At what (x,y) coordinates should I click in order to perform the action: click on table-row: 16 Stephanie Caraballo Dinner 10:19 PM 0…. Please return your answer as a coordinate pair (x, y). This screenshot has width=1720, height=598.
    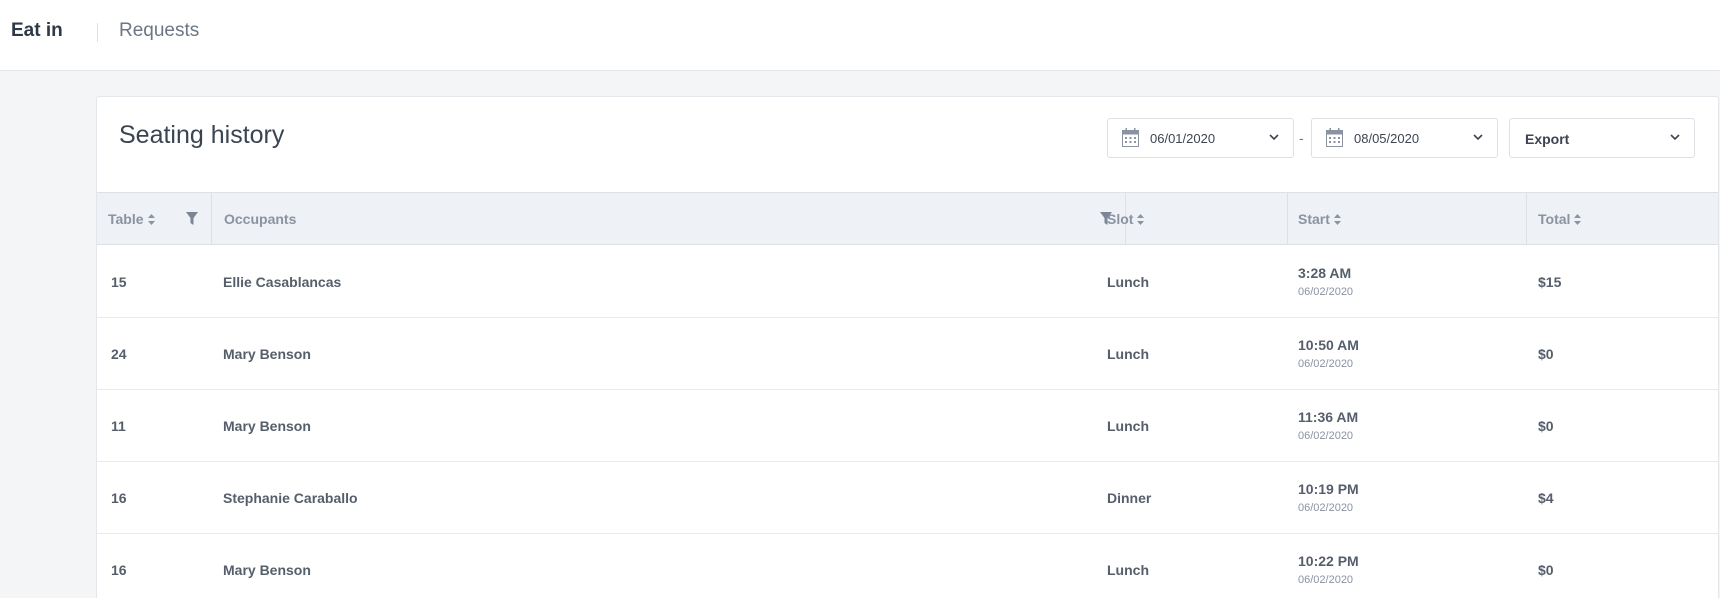
    Looking at the image, I should click on (907, 498).